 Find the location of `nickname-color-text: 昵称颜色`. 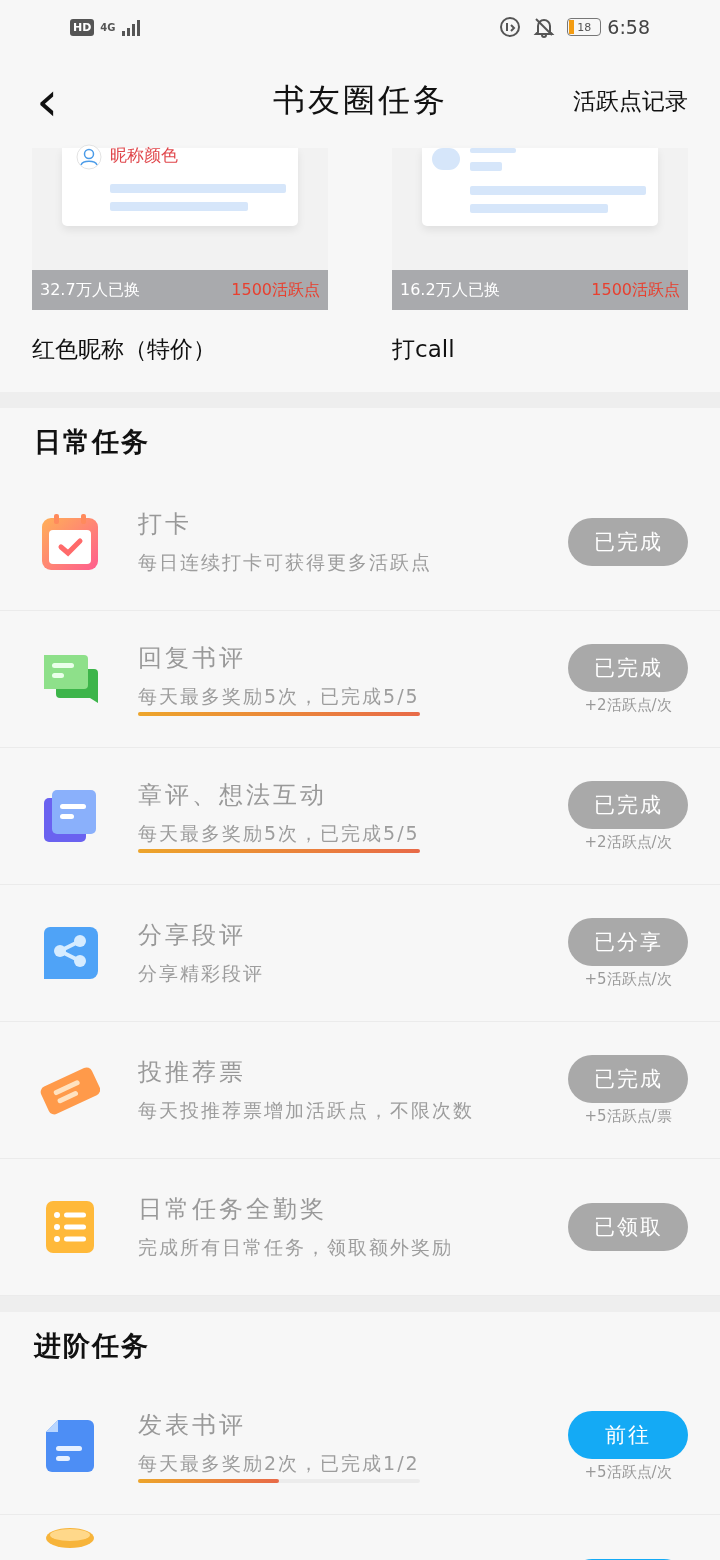

nickname-color-text: 昵称颜色 is located at coordinates (144, 155).